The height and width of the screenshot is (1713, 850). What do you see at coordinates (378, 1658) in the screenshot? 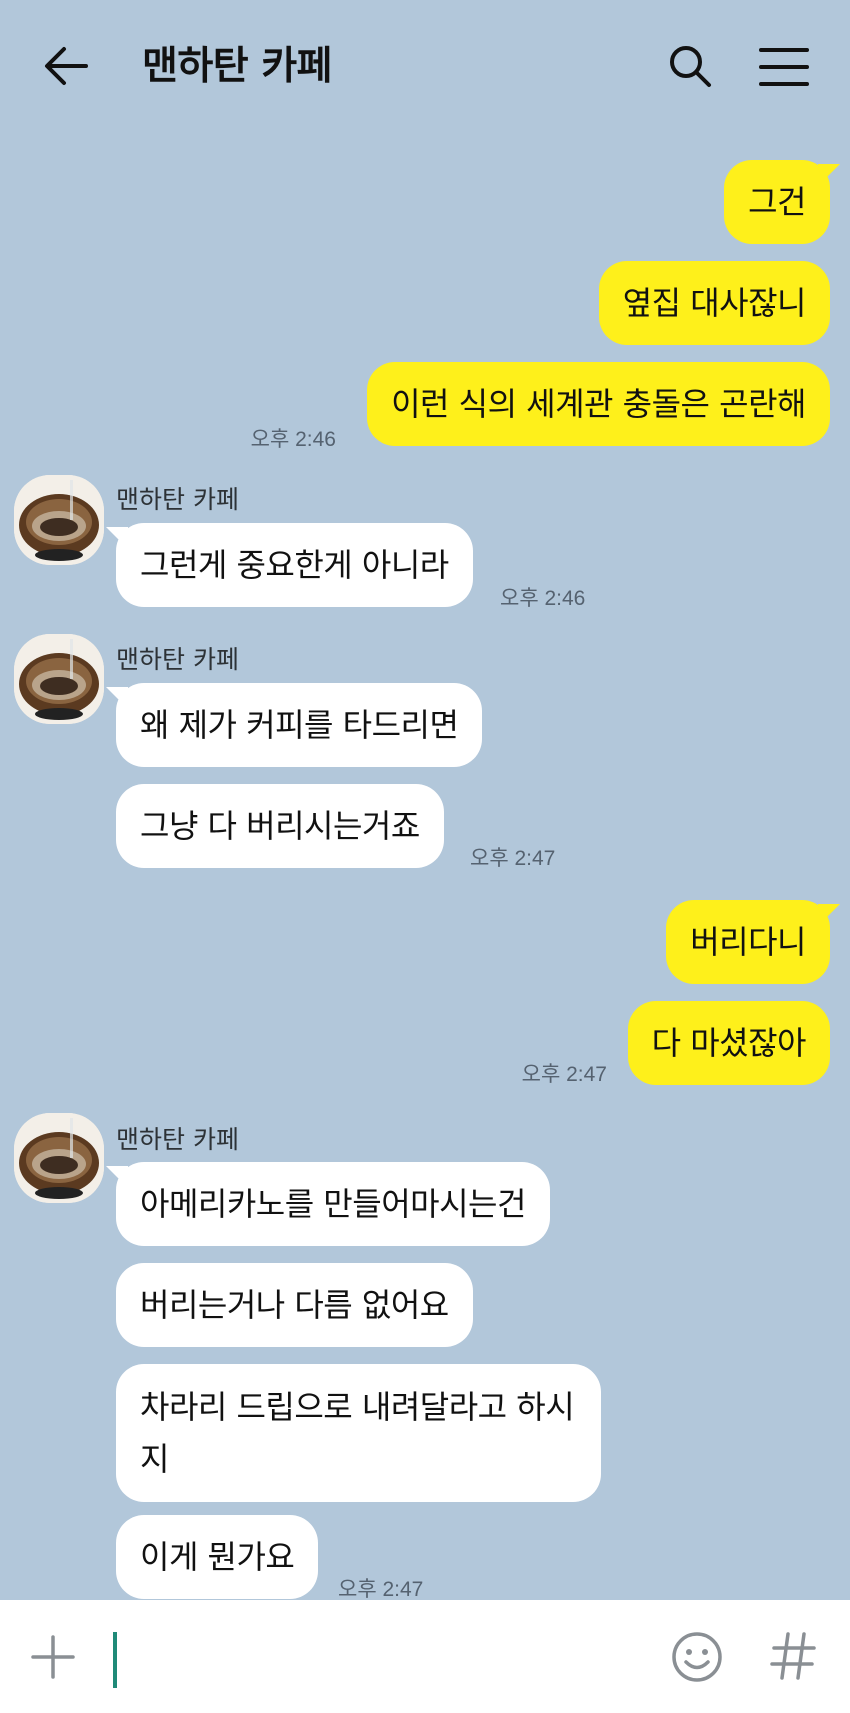
I see `message-input` at bounding box center [378, 1658].